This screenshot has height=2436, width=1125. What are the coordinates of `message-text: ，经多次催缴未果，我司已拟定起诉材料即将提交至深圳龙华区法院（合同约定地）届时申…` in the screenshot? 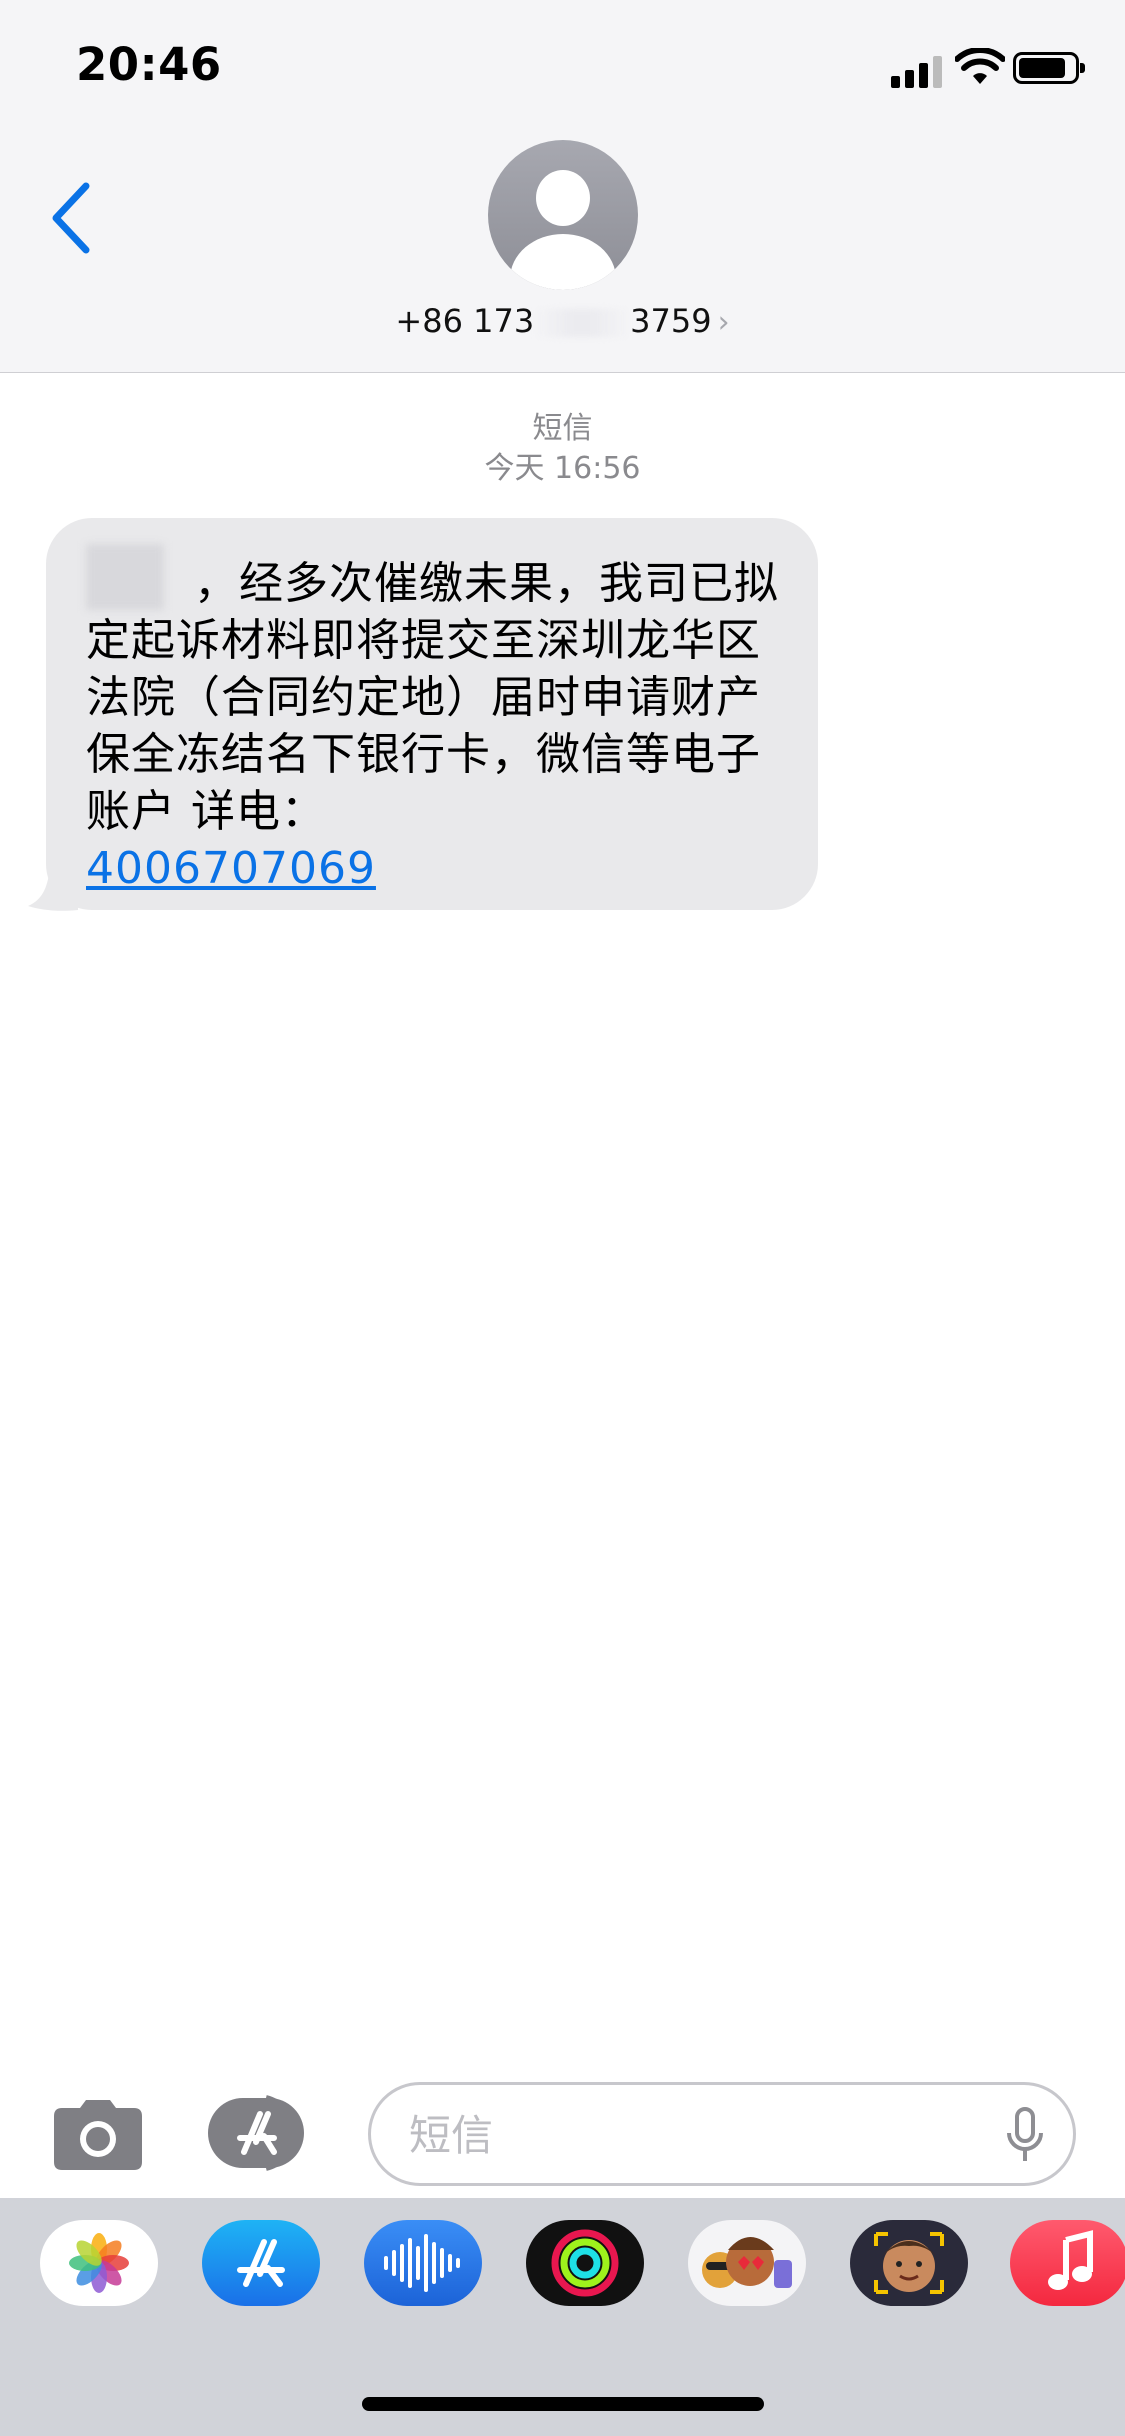 It's located at (437, 720).